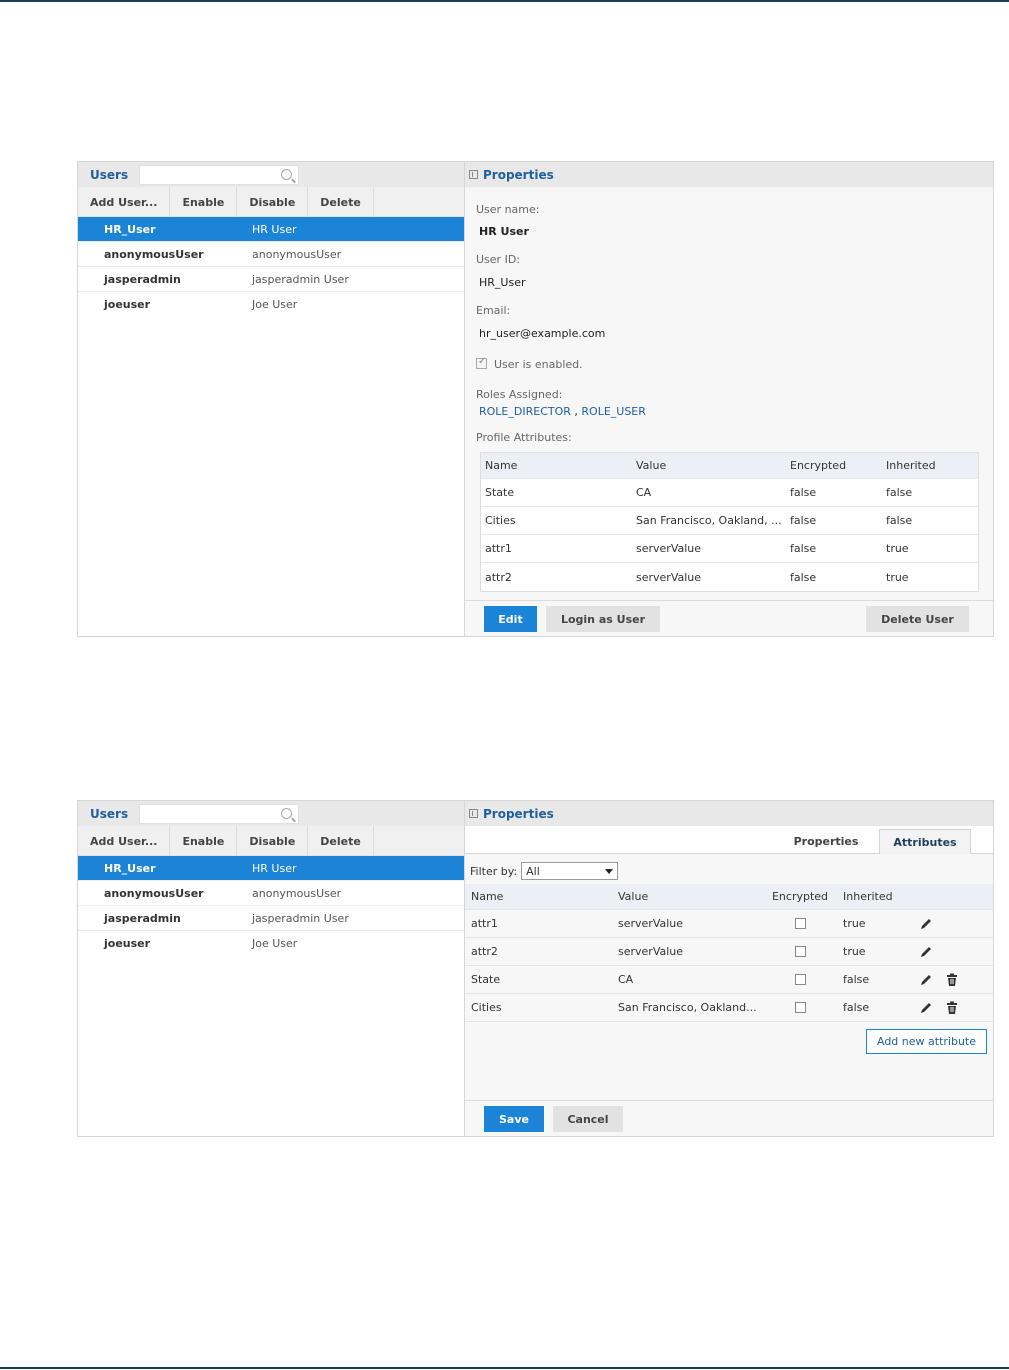 This screenshot has width=1009, height=1370. Describe the element at coordinates (729, 980) in the screenshot. I see `table-row: State CA false` at that location.